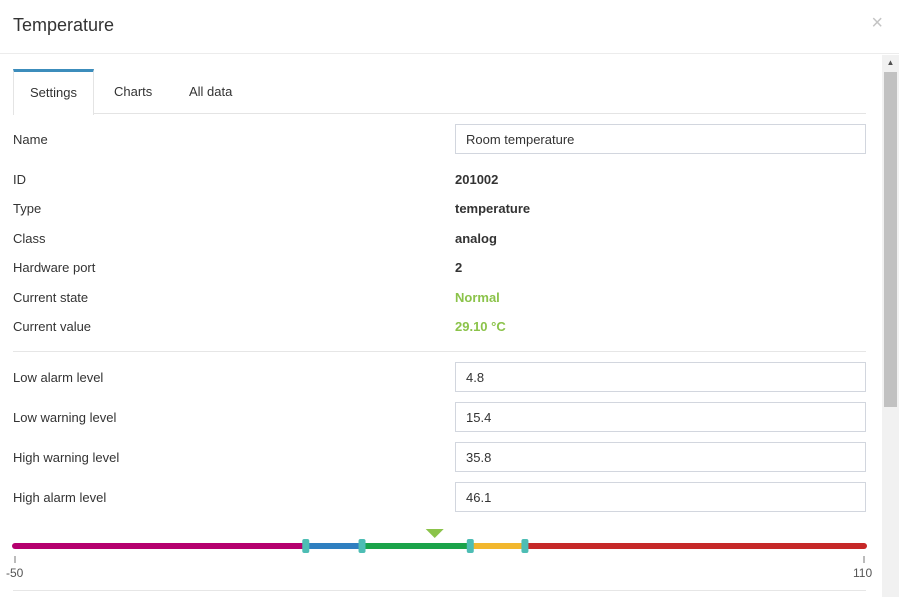 The image size is (899, 597). I want to click on dialog-title: Temperature, so click(64, 25).